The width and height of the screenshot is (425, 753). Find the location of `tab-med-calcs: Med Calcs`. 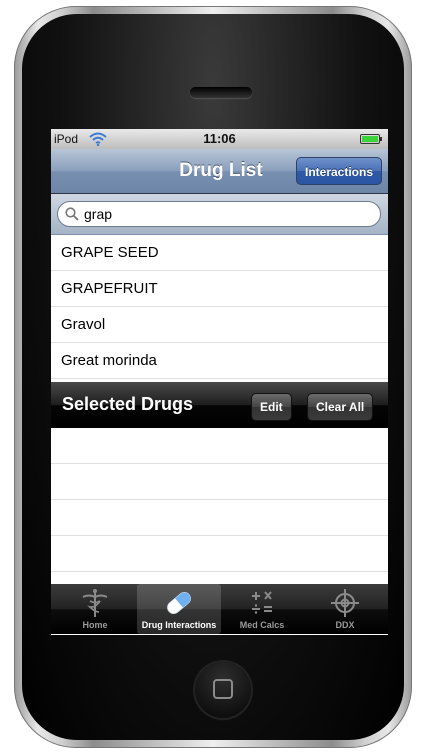

tab-med-calcs: Med Calcs is located at coordinates (262, 609).